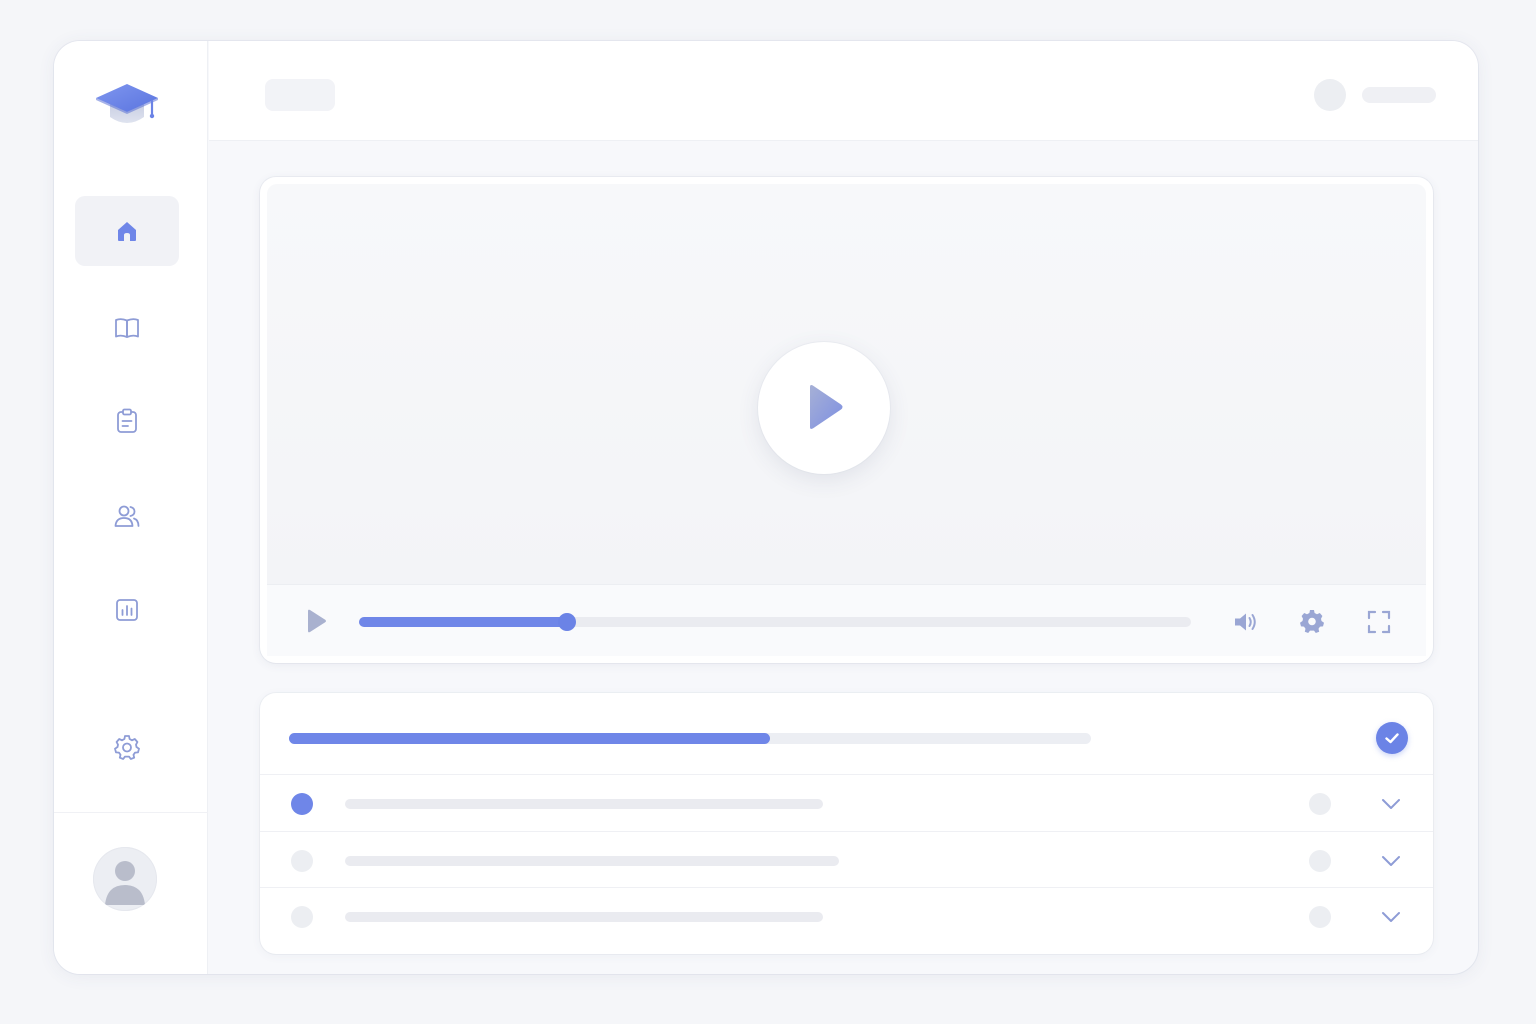 This screenshot has height=1024, width=1536. I want to click on nav-settings, so click(127, 747).